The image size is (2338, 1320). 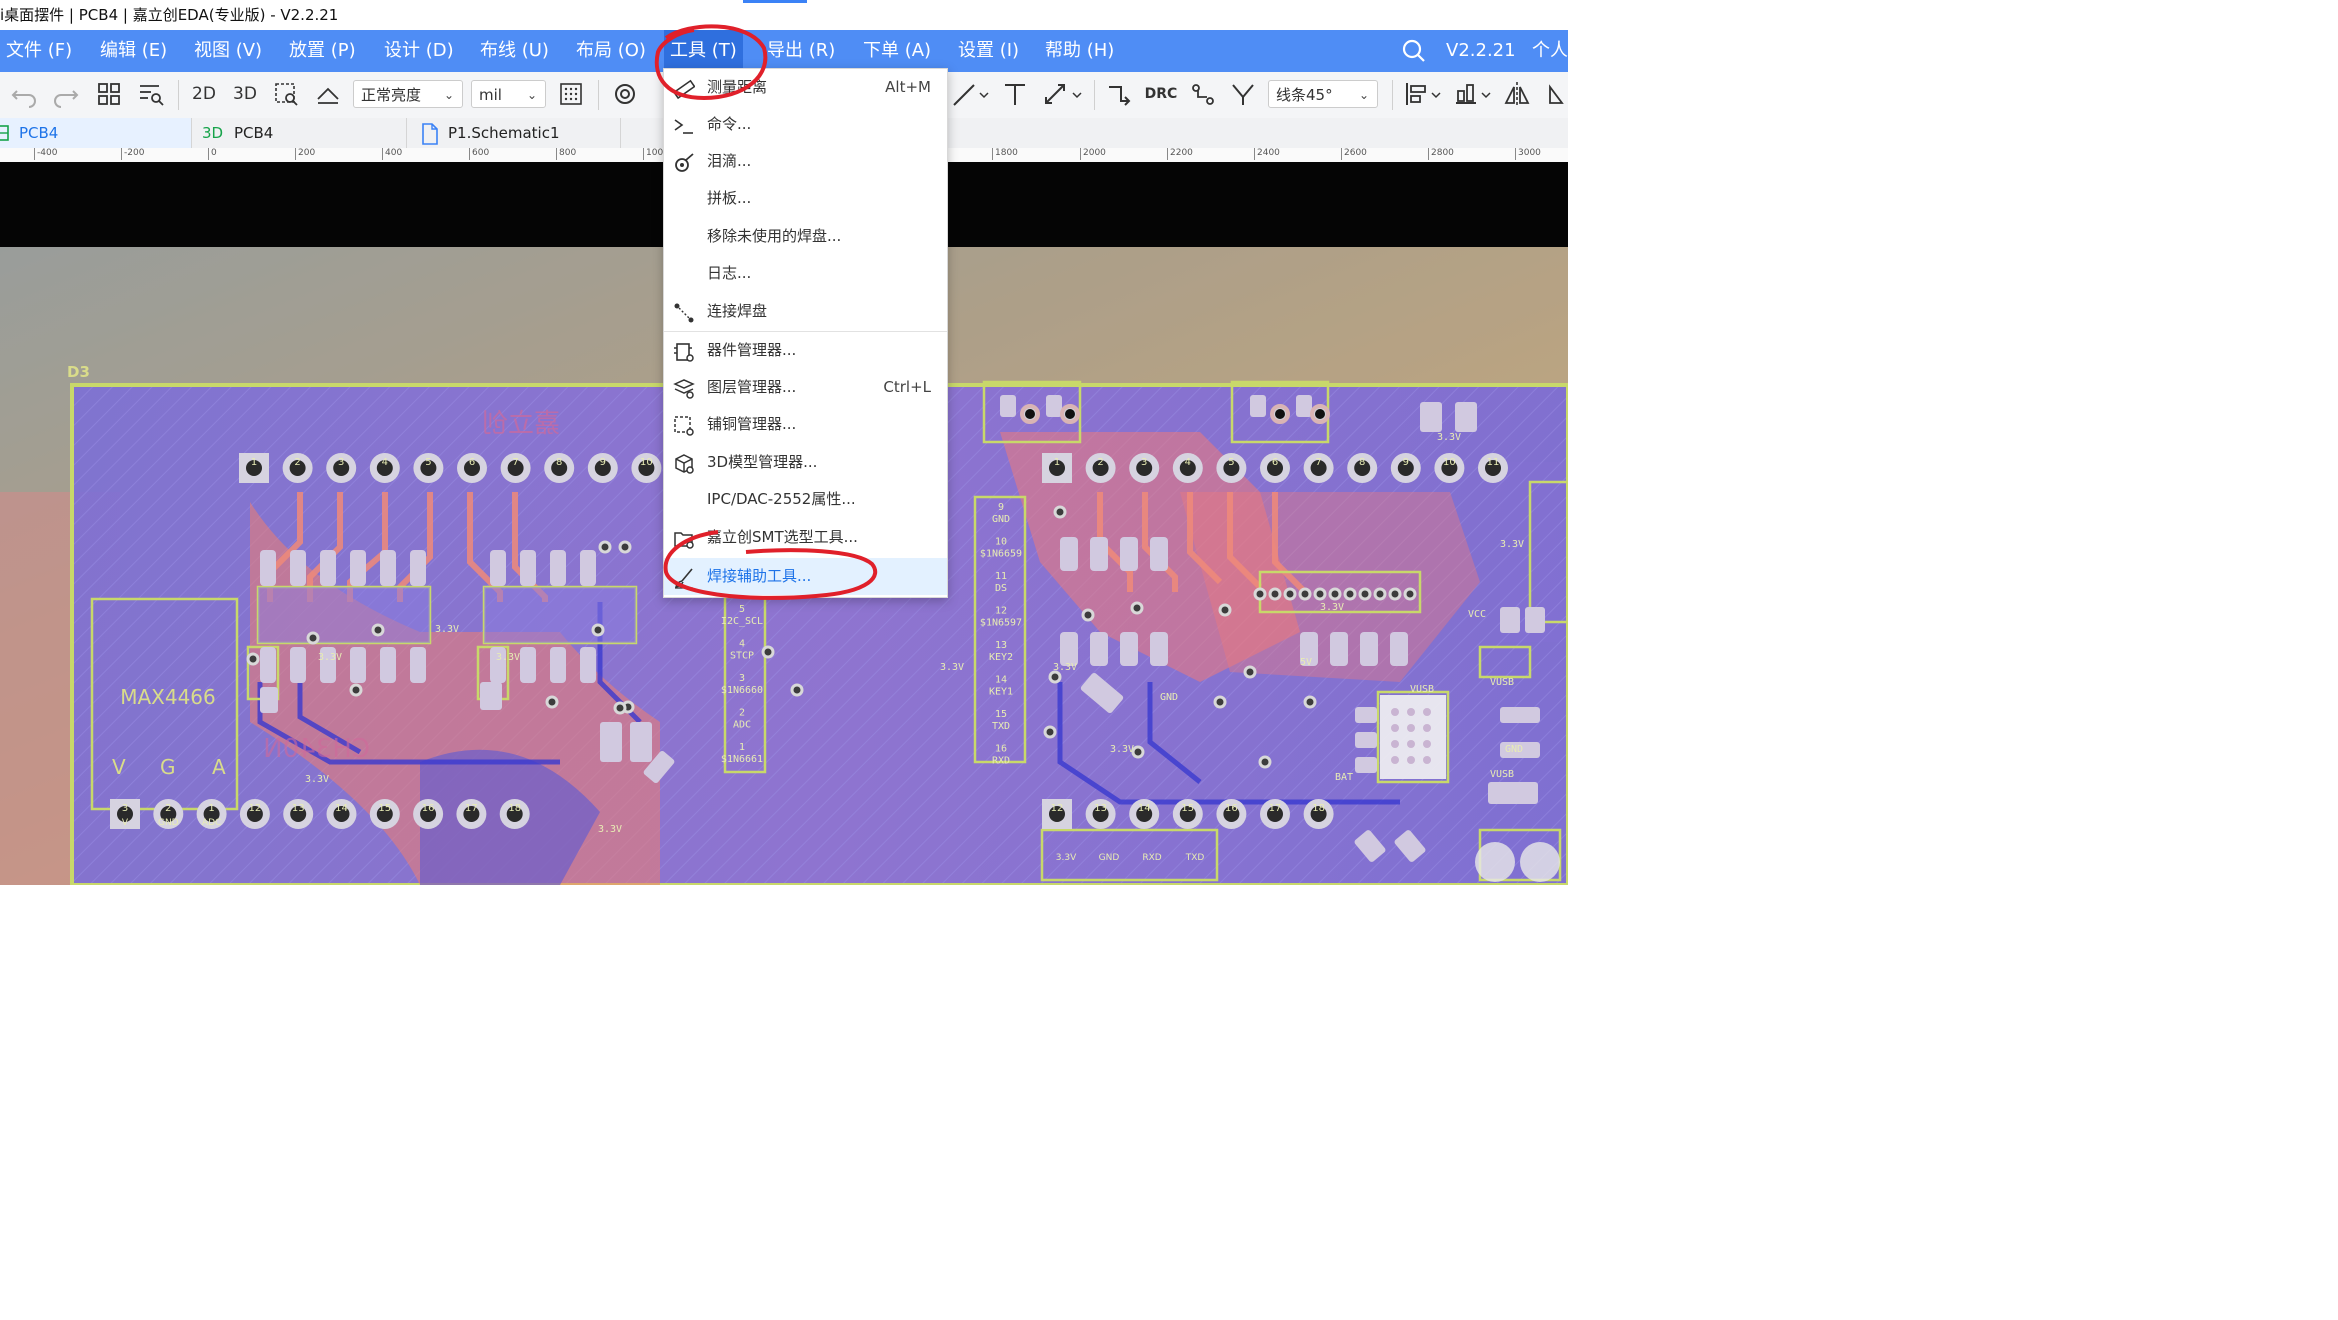 I want to click on menu-place: 放置 (P), so click(x=322, y=51).